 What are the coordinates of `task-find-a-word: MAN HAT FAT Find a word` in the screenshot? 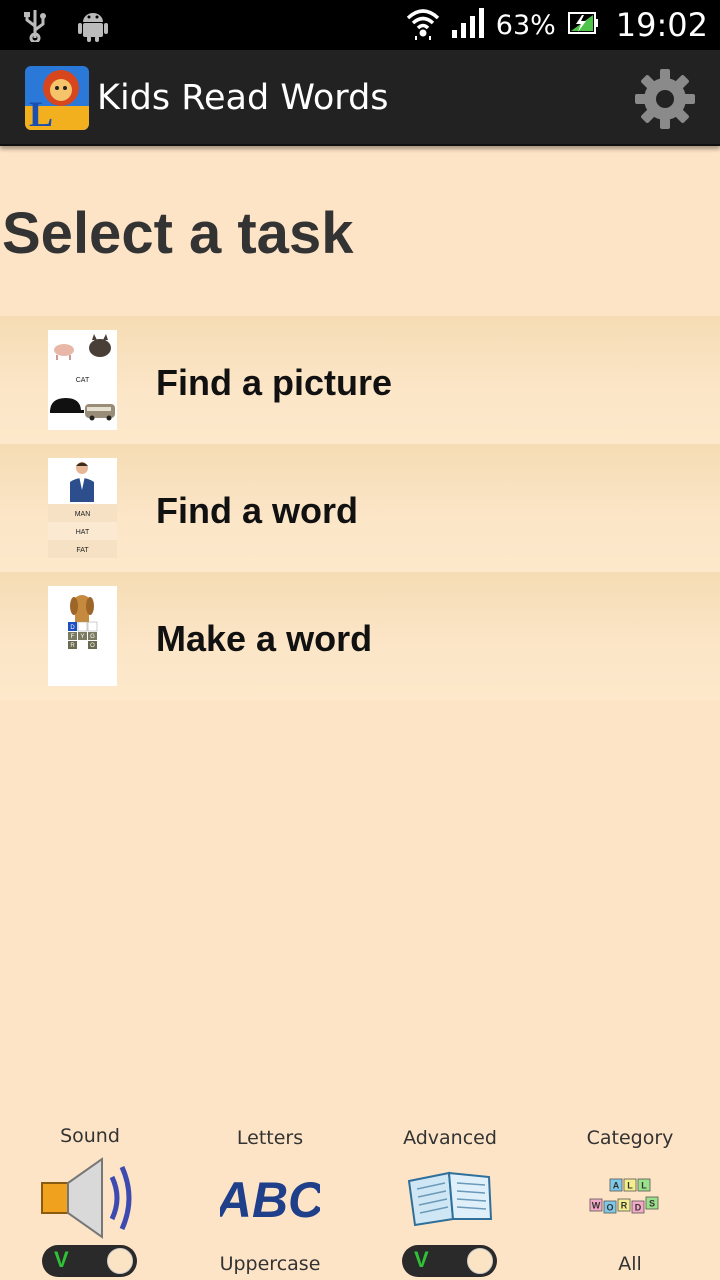 It's located at (360, 508).